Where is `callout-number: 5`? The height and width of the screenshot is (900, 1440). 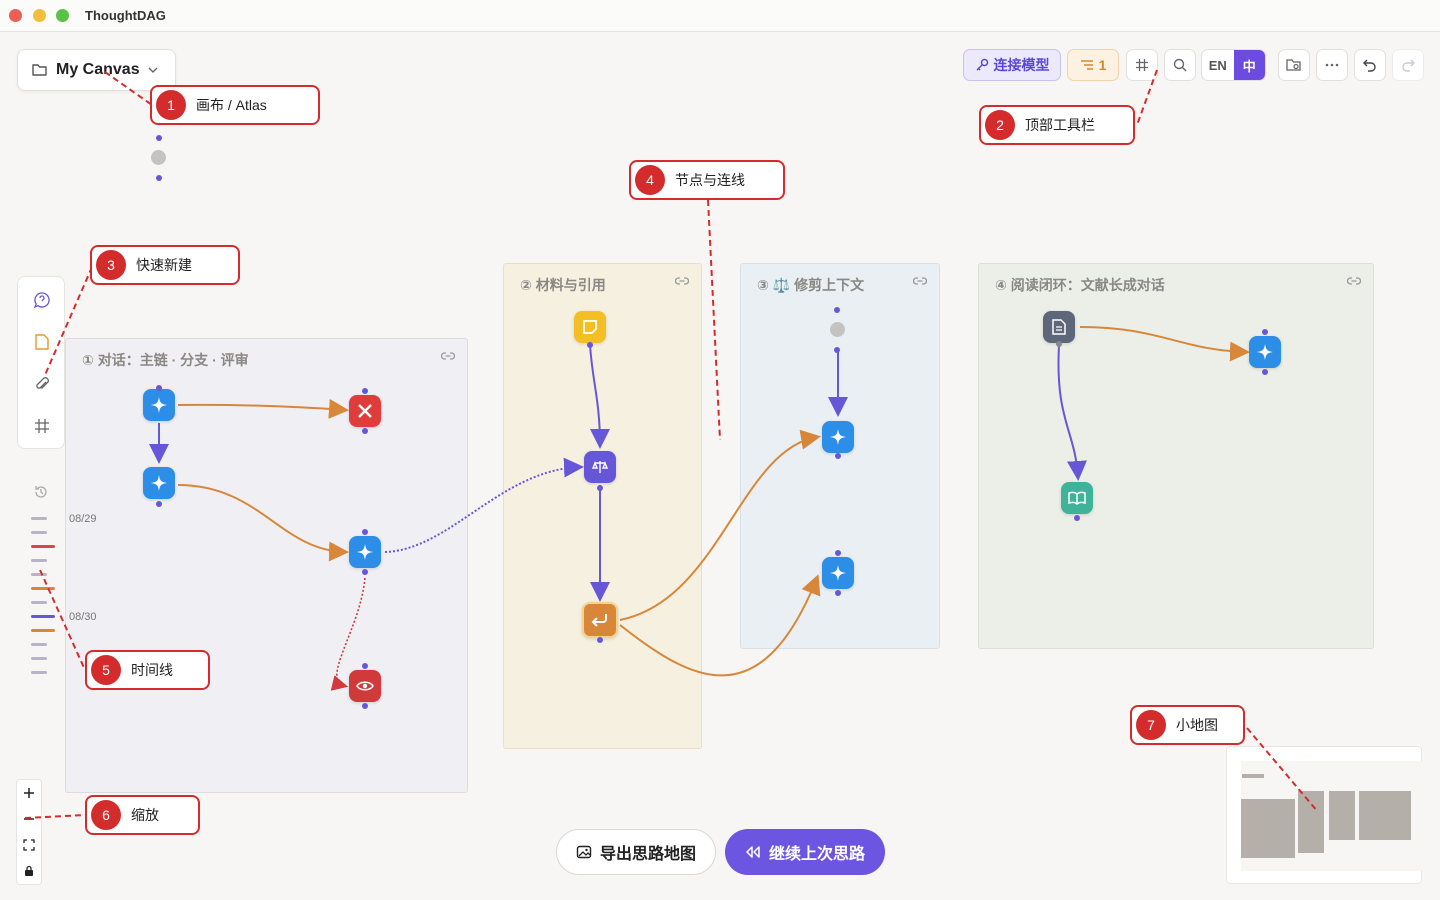 callout-number: 5 is located at coordinates (106, 670).